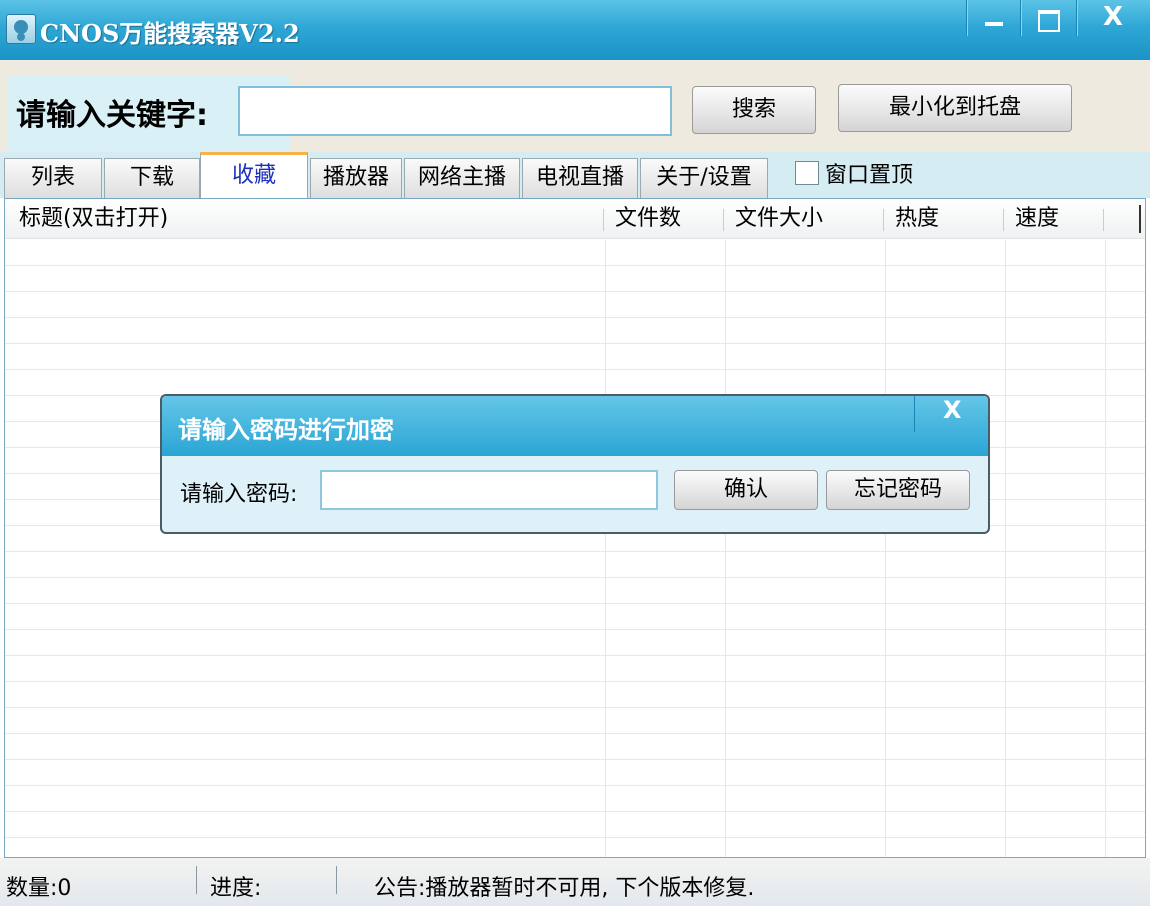 The height and width of the screenshot is (906, 1150). What do you see at coordinates (236, 888) in the screenshot?
I see `status-progress: 进度:` at bounding box center [236, 888].